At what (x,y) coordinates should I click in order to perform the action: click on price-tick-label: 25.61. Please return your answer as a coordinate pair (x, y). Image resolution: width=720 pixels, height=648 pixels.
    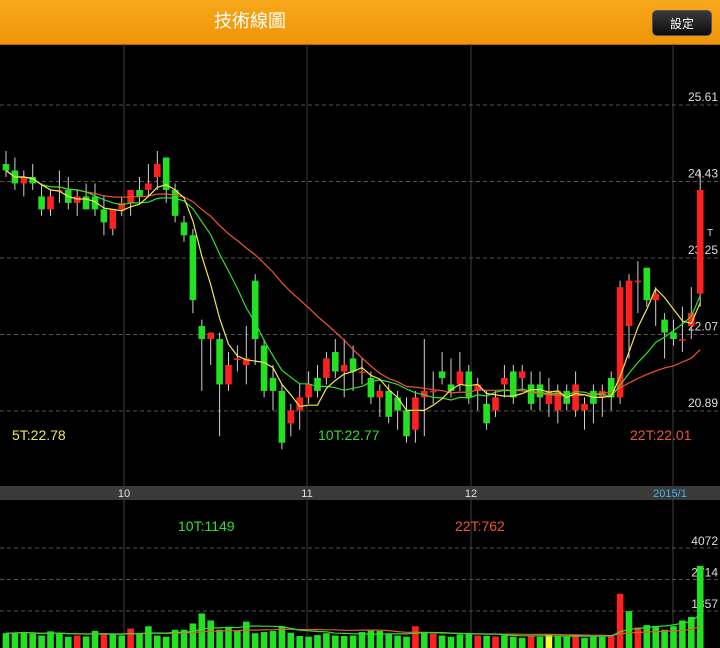
    Looking at the image, I should click on (703, 97).